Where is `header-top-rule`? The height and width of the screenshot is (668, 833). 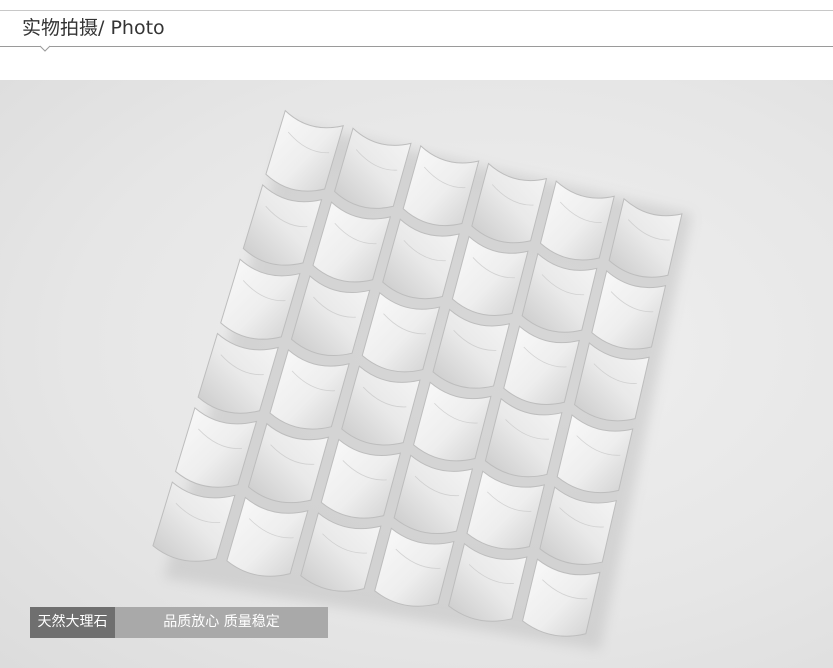
header-top-rule is located at coordinates (416, 10).